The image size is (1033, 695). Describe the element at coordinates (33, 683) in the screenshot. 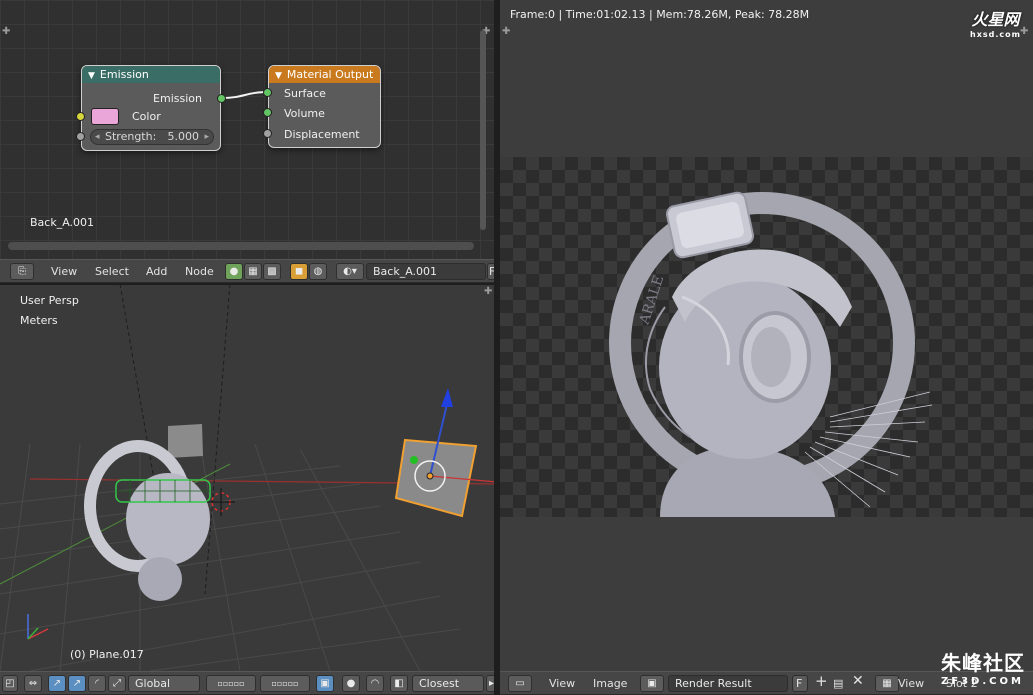

I see `transform-arrows-icon: ⇔` at that location.